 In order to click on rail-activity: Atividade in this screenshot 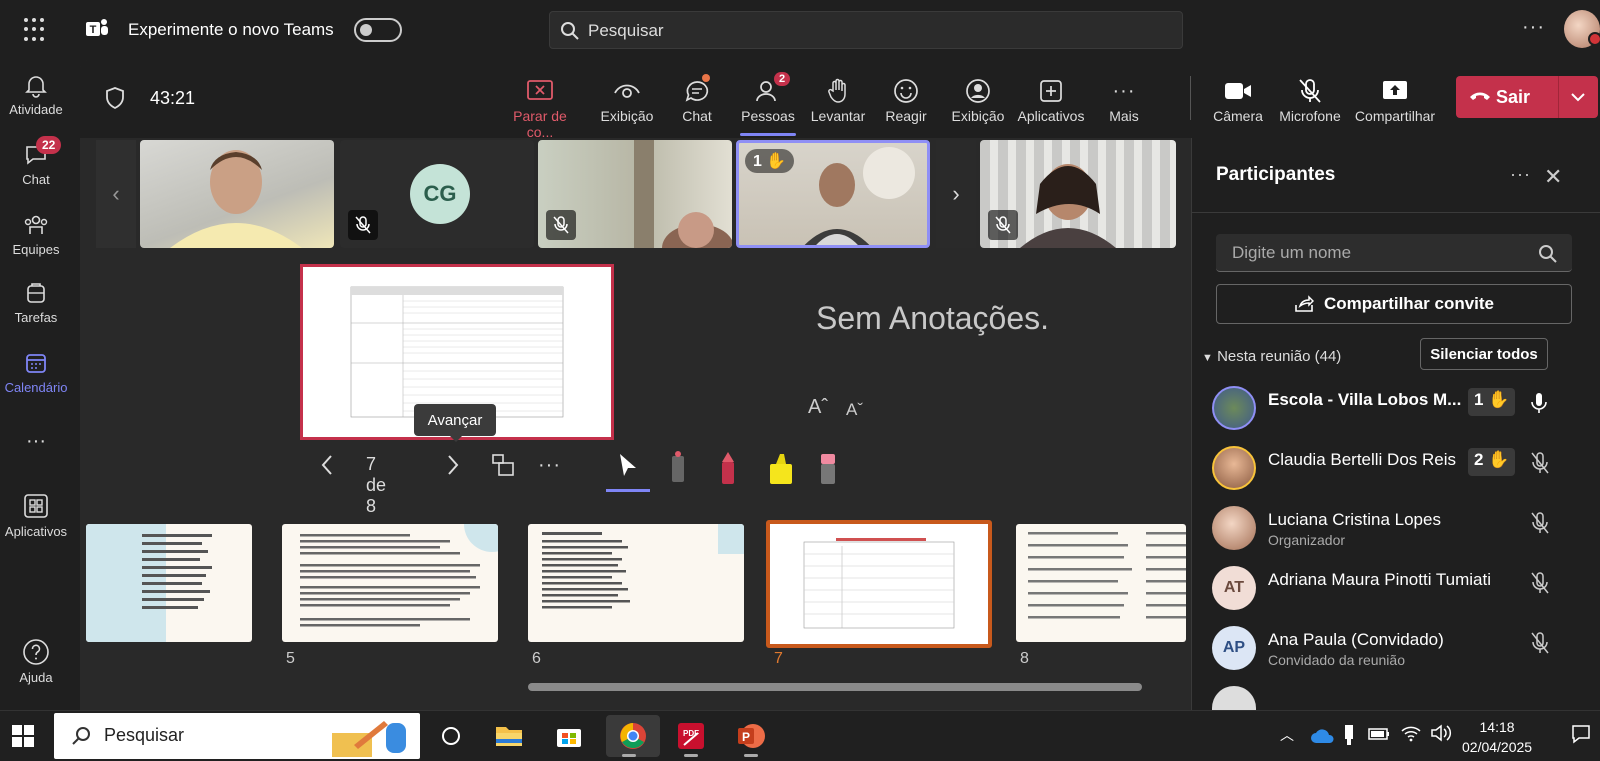, I will do `click(36, 94)`.